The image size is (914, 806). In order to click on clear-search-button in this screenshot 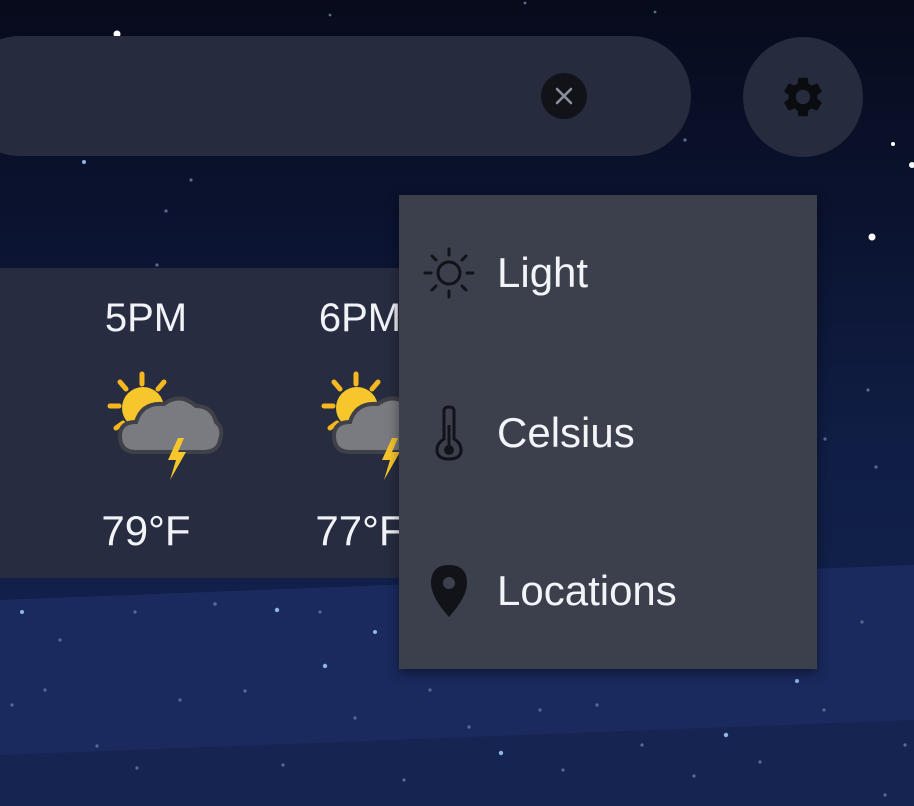, I will do `click(564, 96)`.